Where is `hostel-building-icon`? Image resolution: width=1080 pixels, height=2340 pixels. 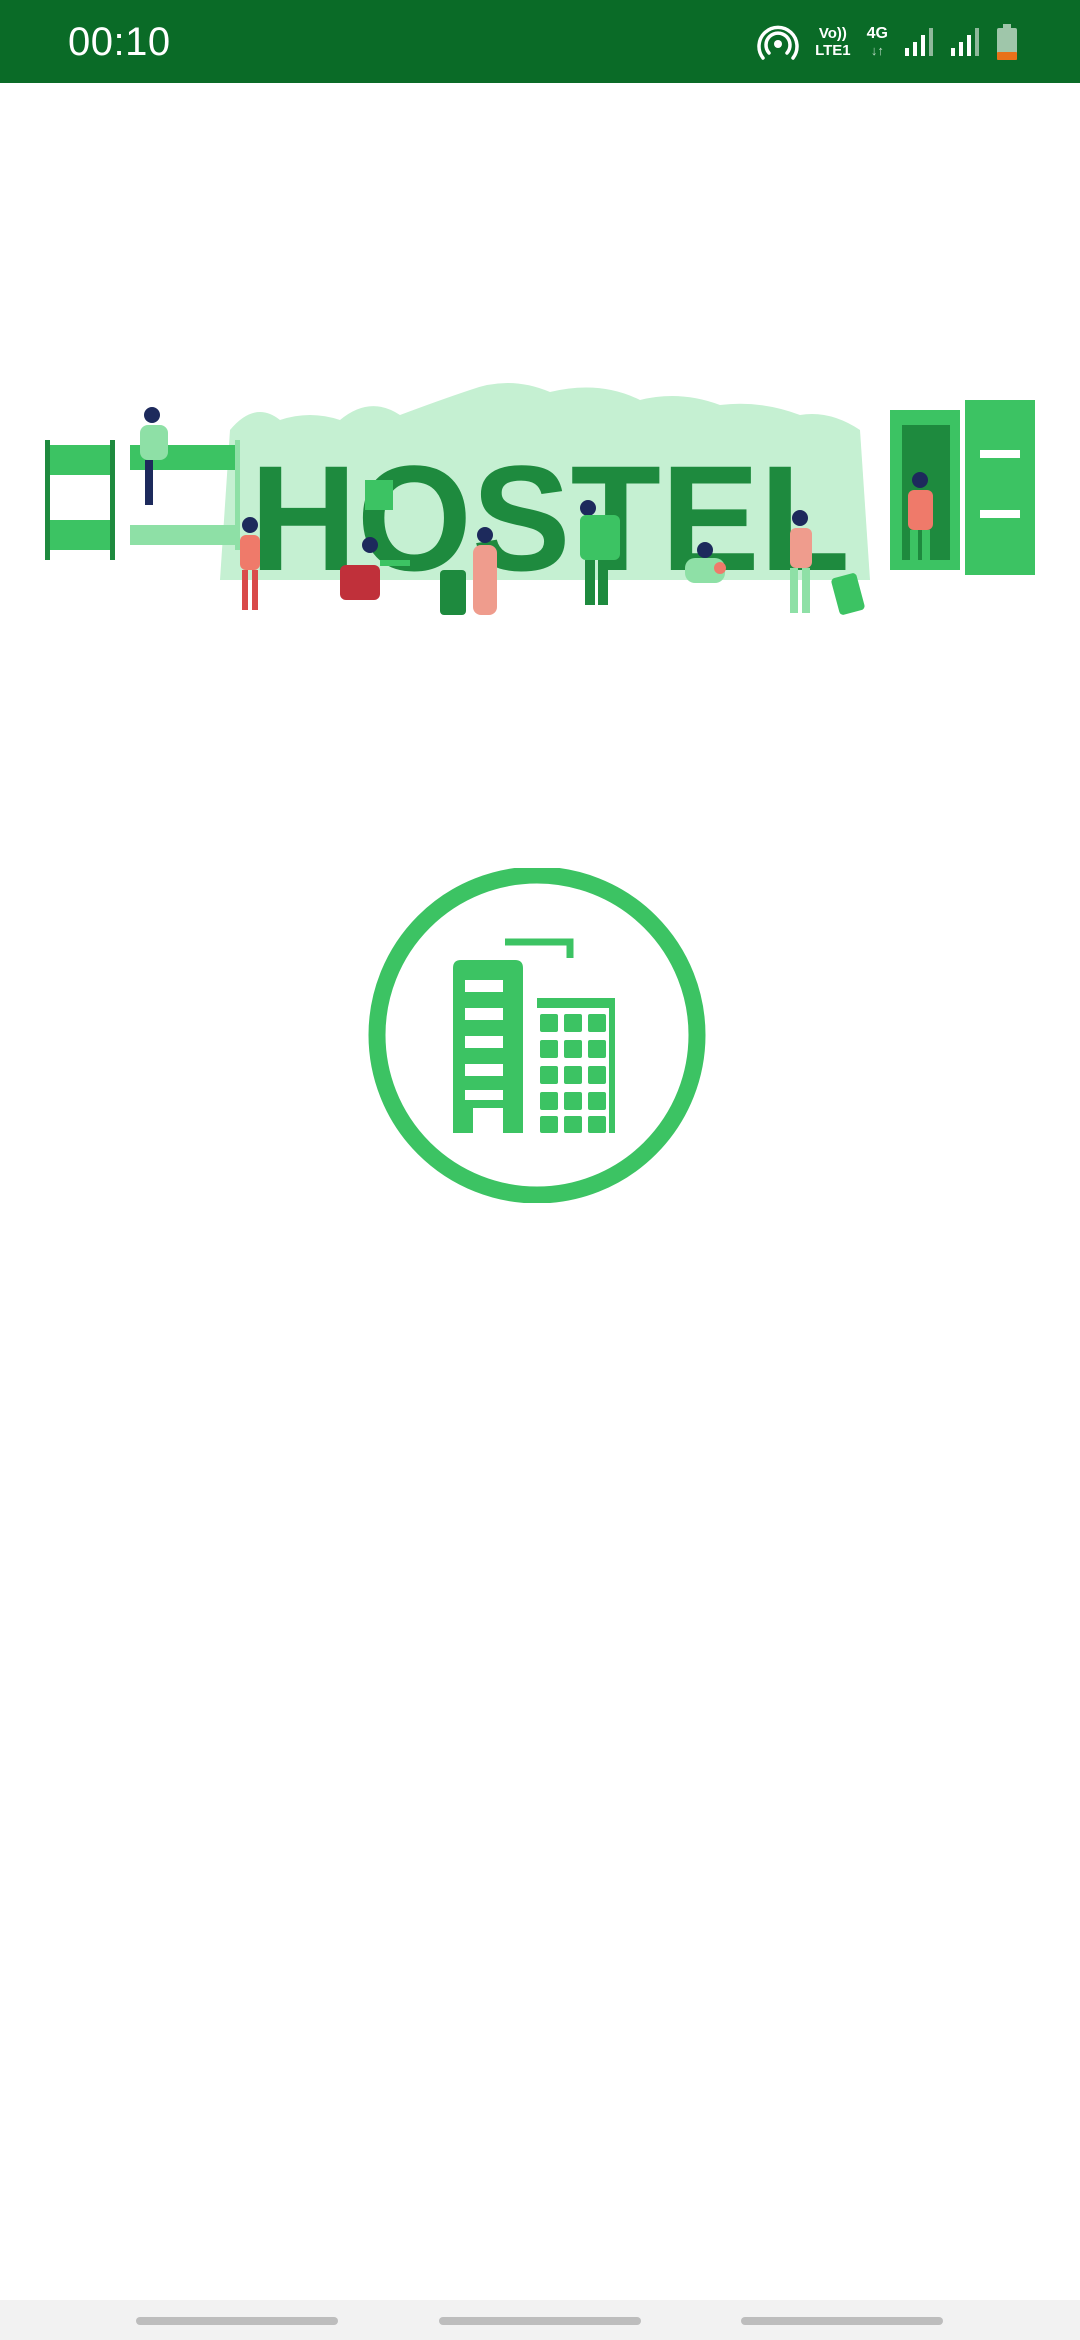 hostel-building-icon is located at coordinates (537, 1035).